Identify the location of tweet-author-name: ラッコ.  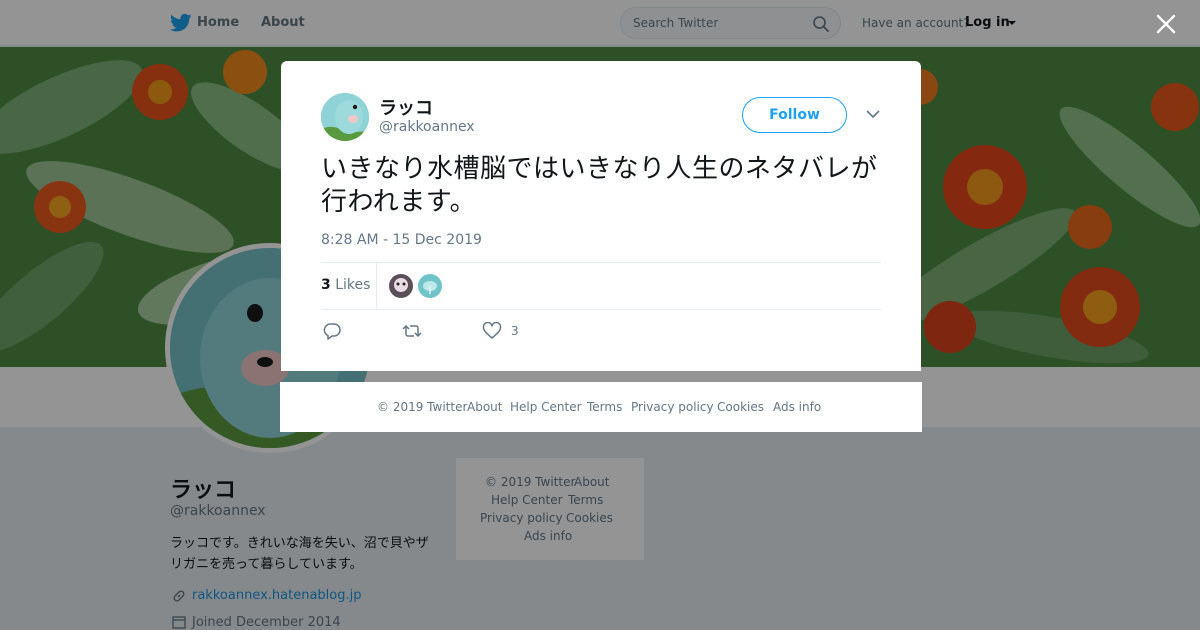
(406, 107).